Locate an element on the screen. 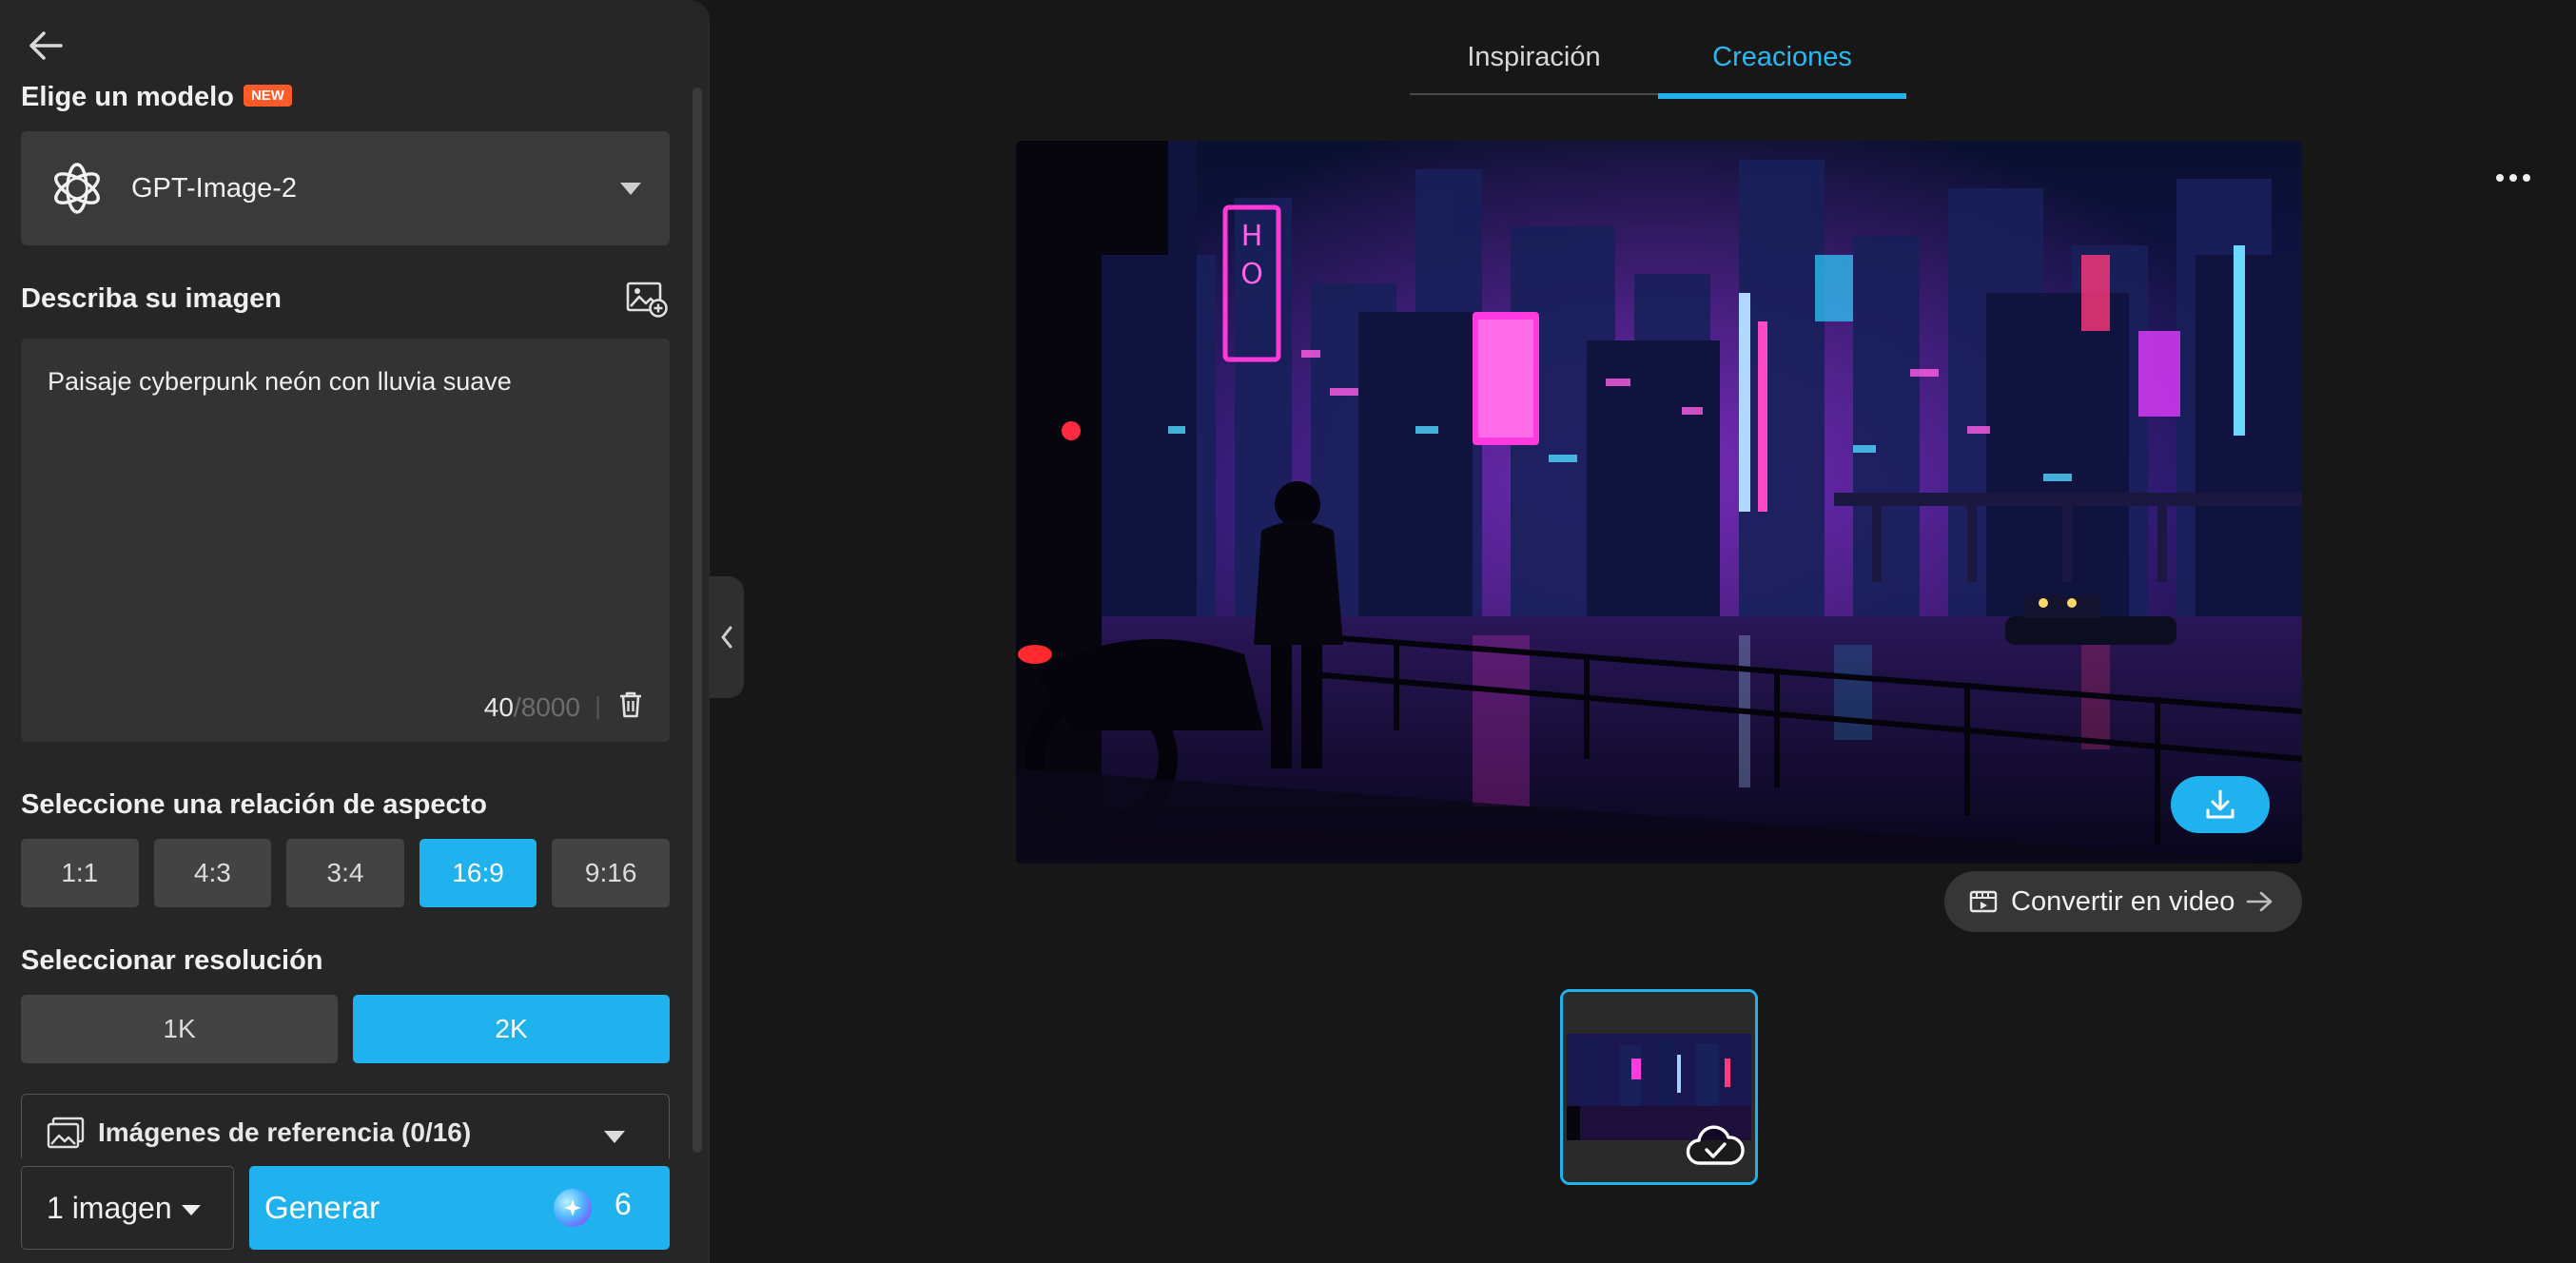  trash-icon is located at coordinates (631, 704).